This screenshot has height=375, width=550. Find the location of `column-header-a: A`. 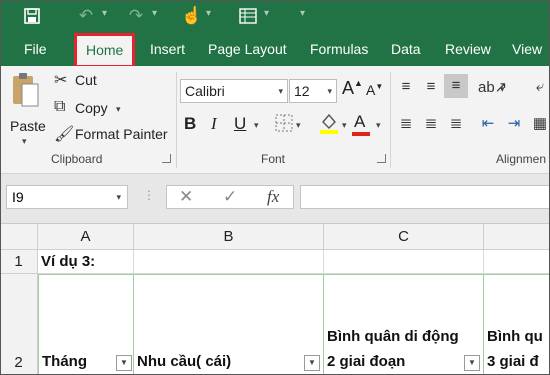

column-header-a: A is located at coordinates (86, 237).